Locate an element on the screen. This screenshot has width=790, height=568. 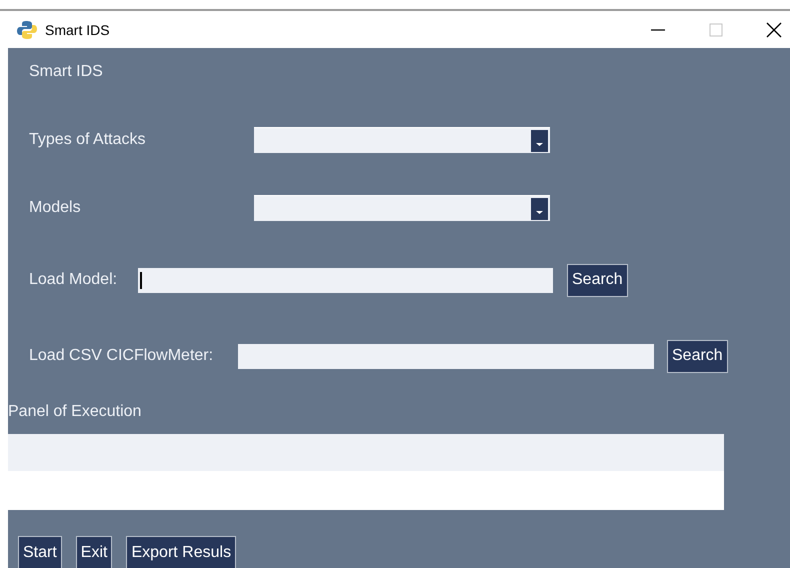
field-label: Load Model: is located at coordinates (73, 280).